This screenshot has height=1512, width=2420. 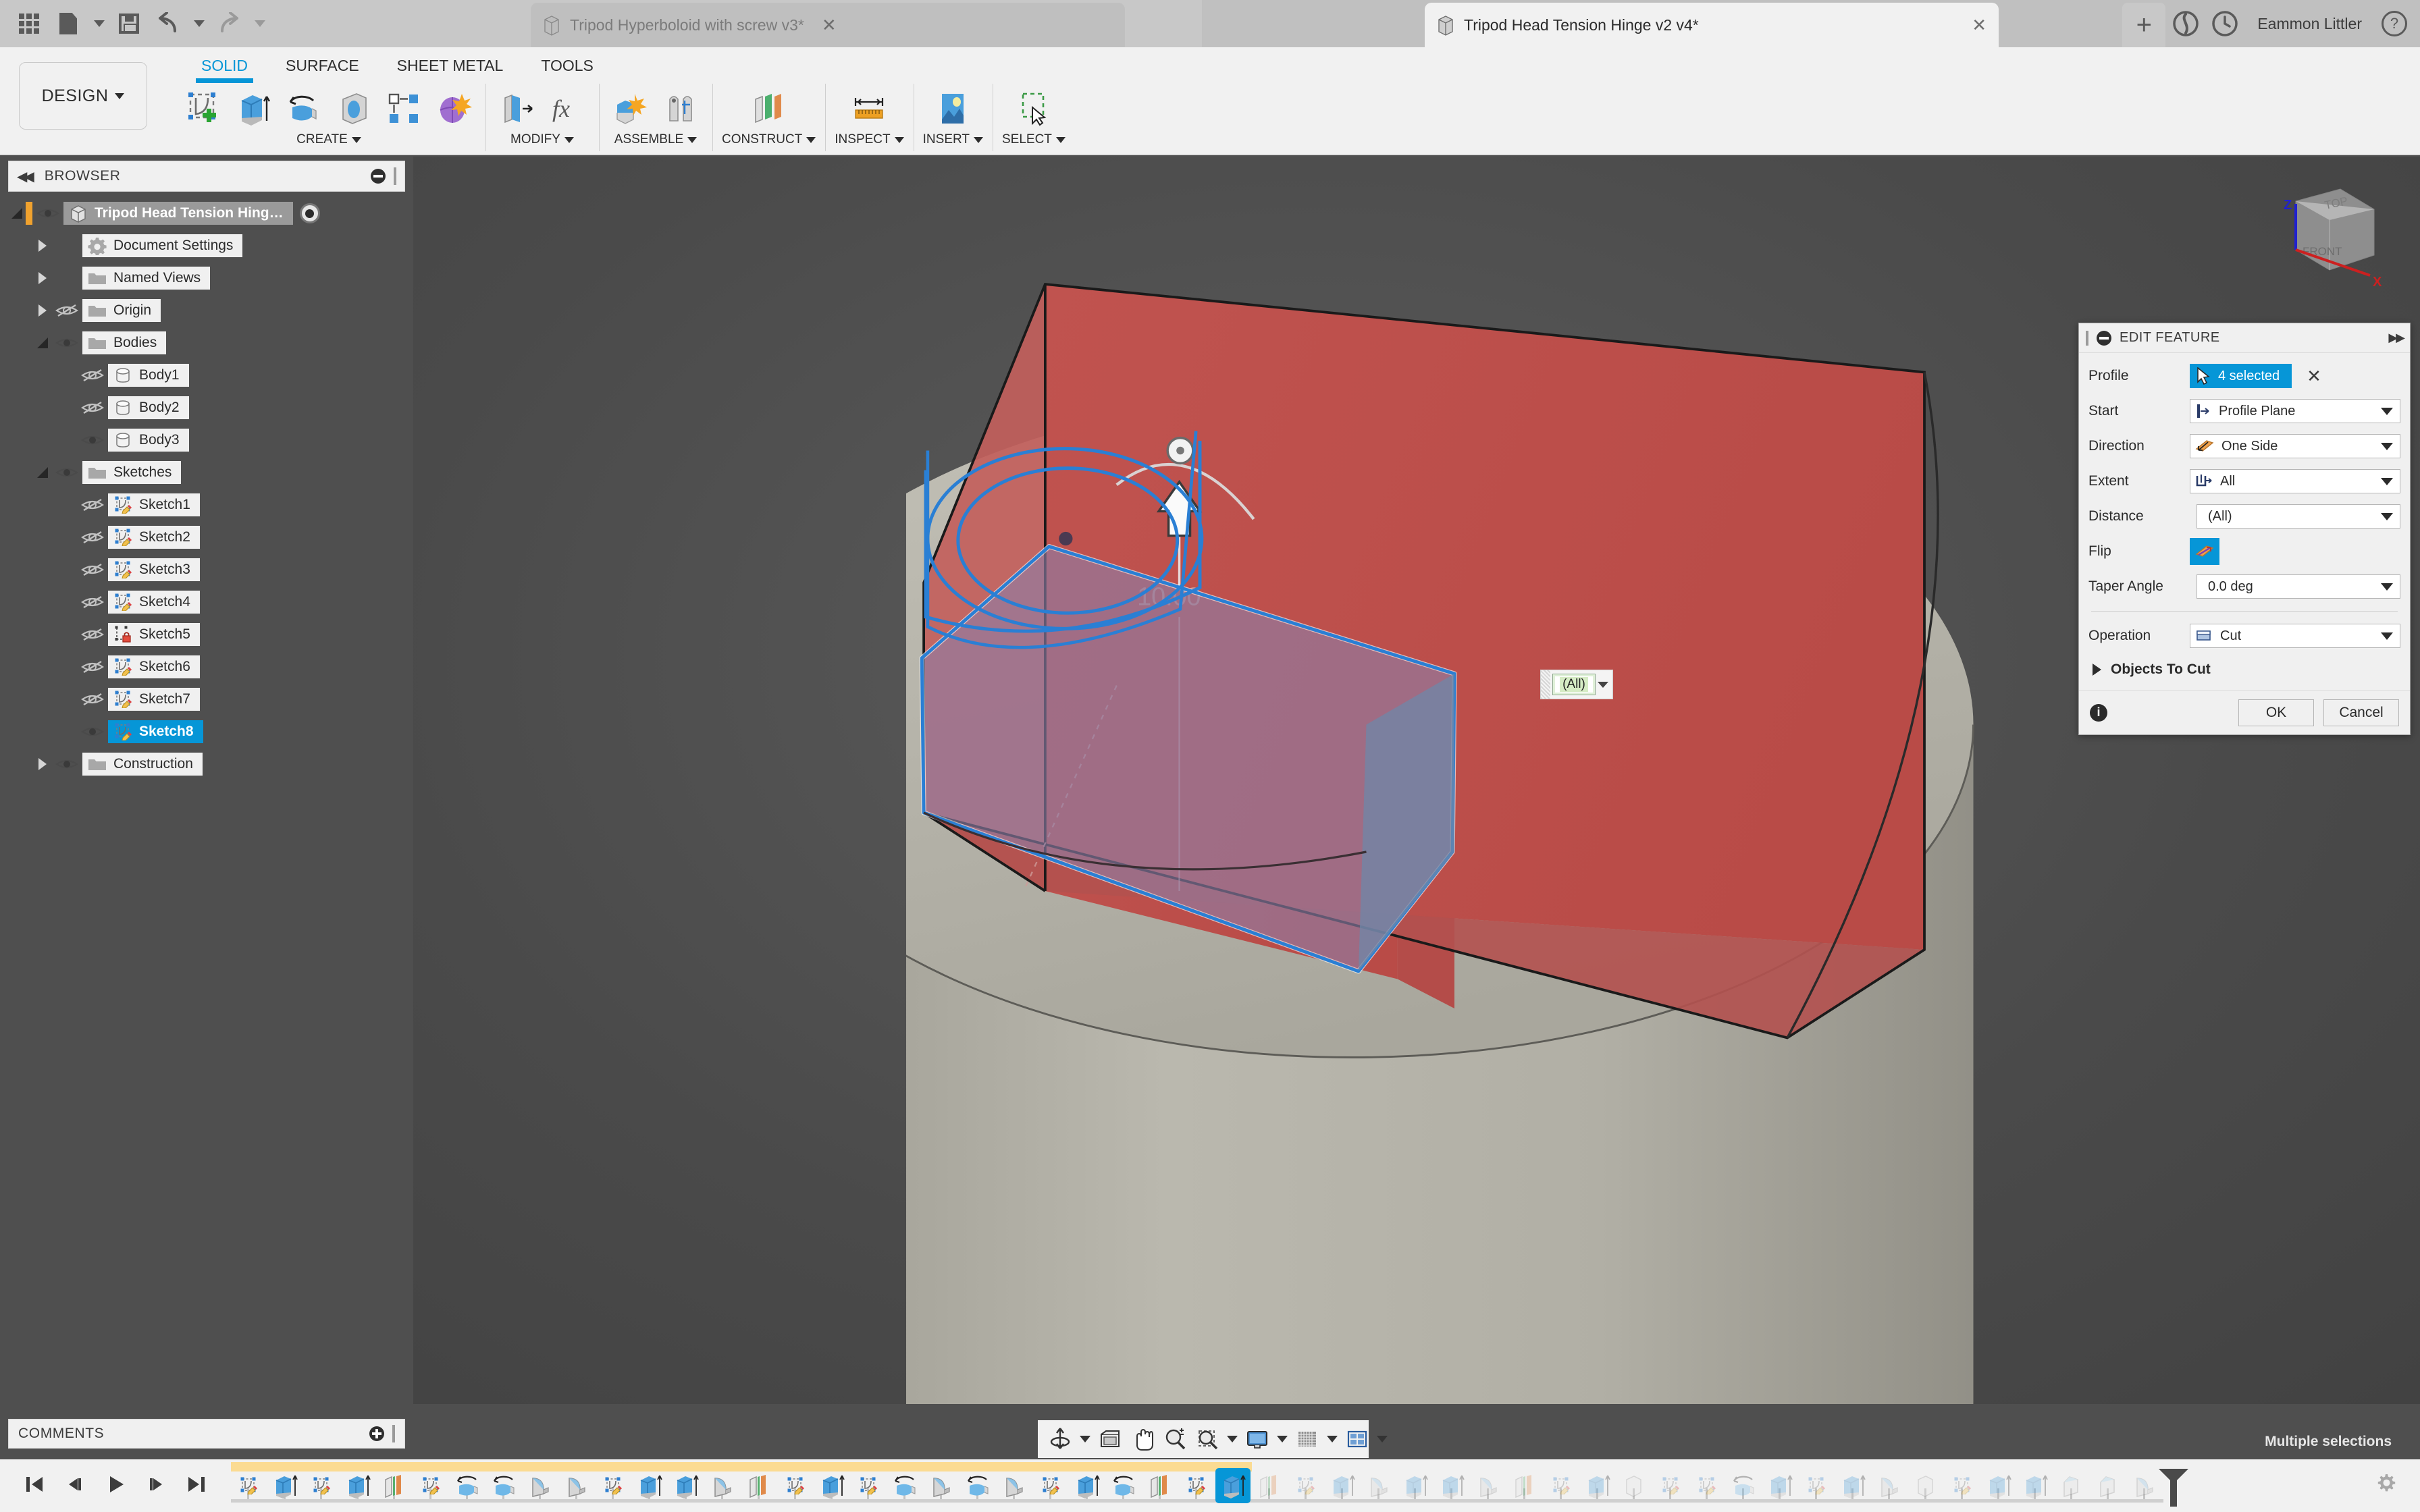 I want to click on tab-sheet-metal: SHEET METAL, so click(x=450, y=67).